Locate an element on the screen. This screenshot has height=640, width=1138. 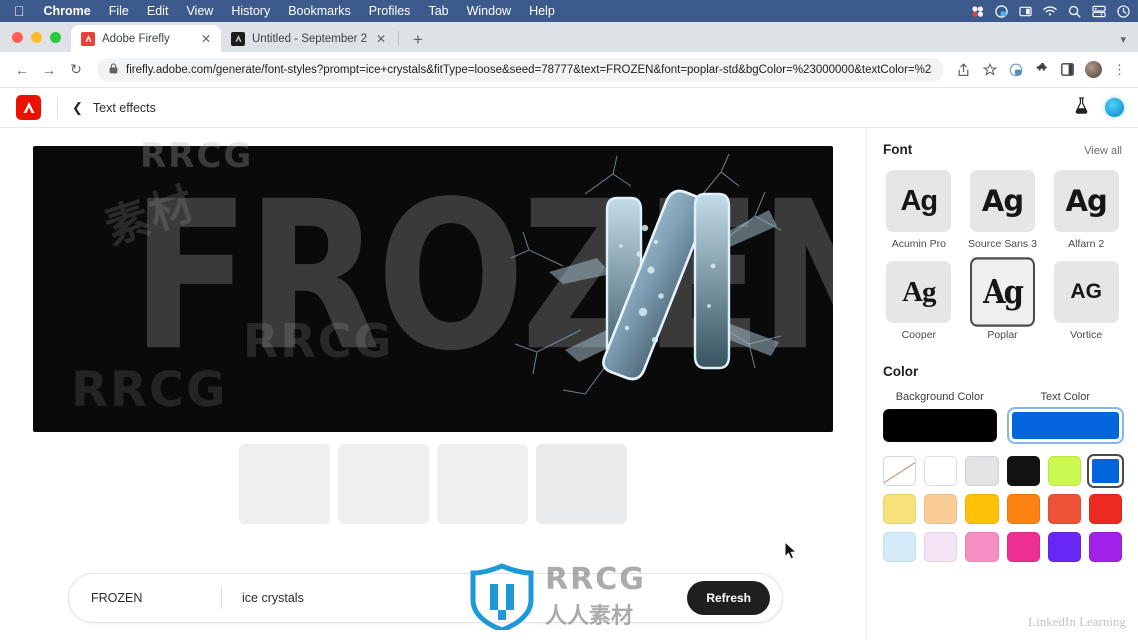
menu-item-view: View is located at coordinates (199, 11).